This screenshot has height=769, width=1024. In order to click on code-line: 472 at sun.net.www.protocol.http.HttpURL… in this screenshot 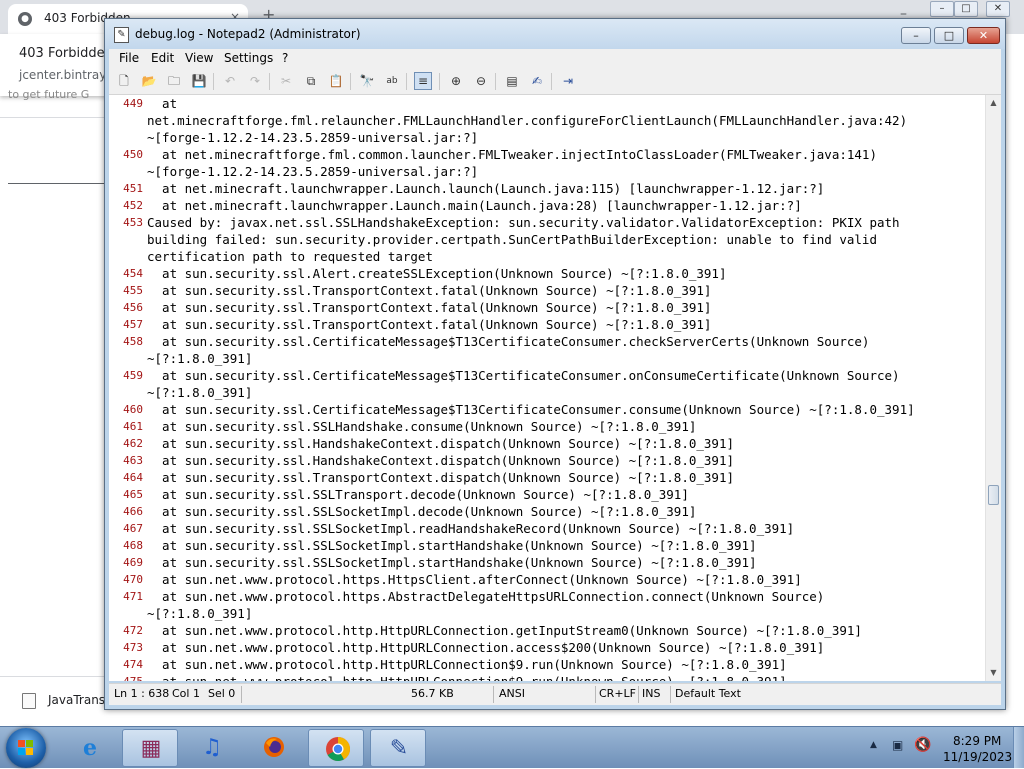, I will do `click(547, 630)`.